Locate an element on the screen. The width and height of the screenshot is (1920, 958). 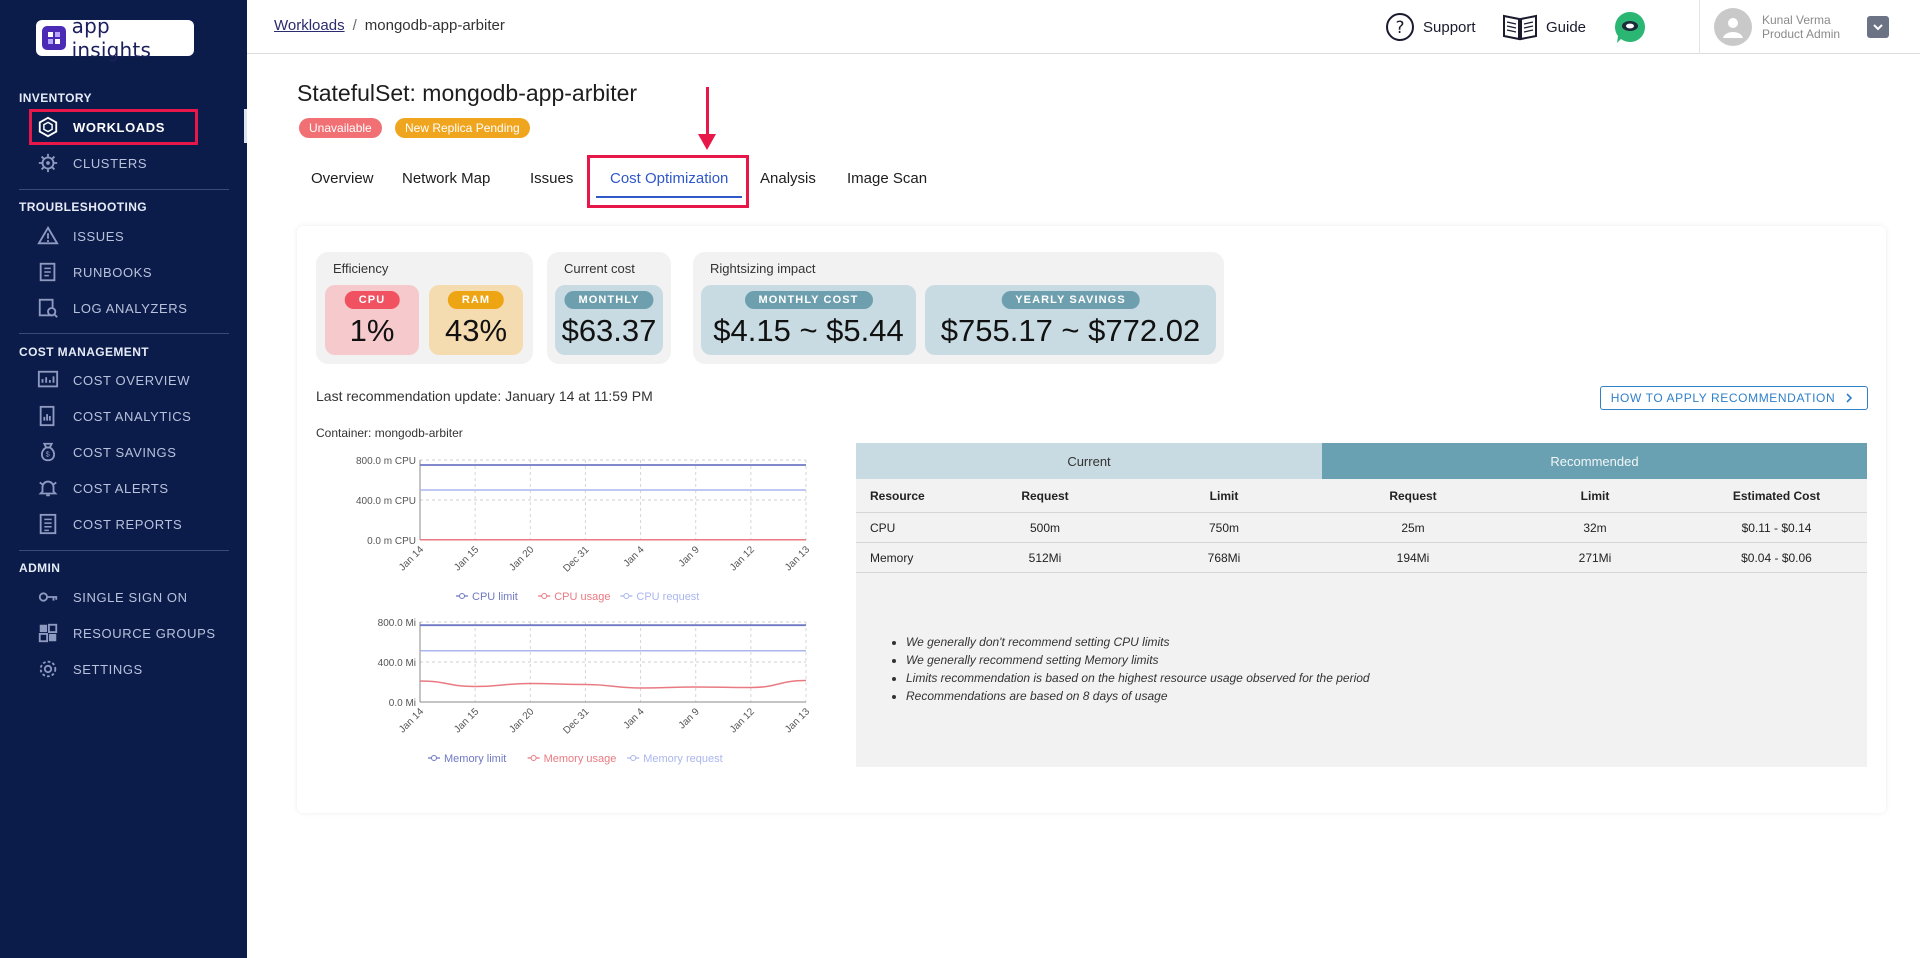
sidebar-item-cost-alerts: COST ALERTS is located at coordinates (103, 488).